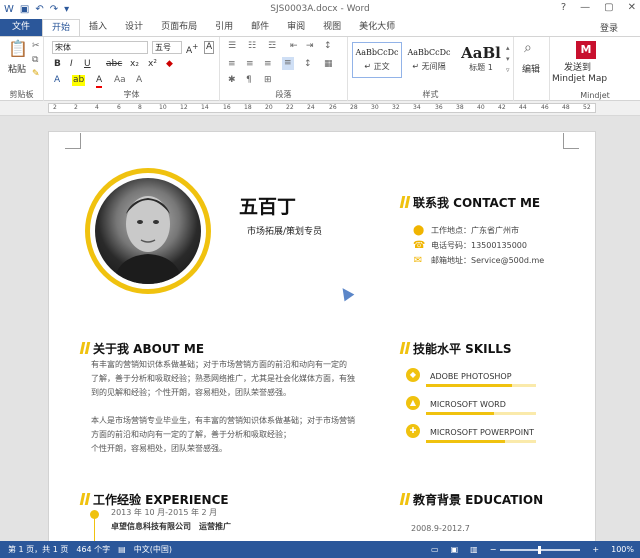  What do you see at coordinates (71, 64) in the screenshot?
I see `italic-icon: I` at bounding box center [71, 64].